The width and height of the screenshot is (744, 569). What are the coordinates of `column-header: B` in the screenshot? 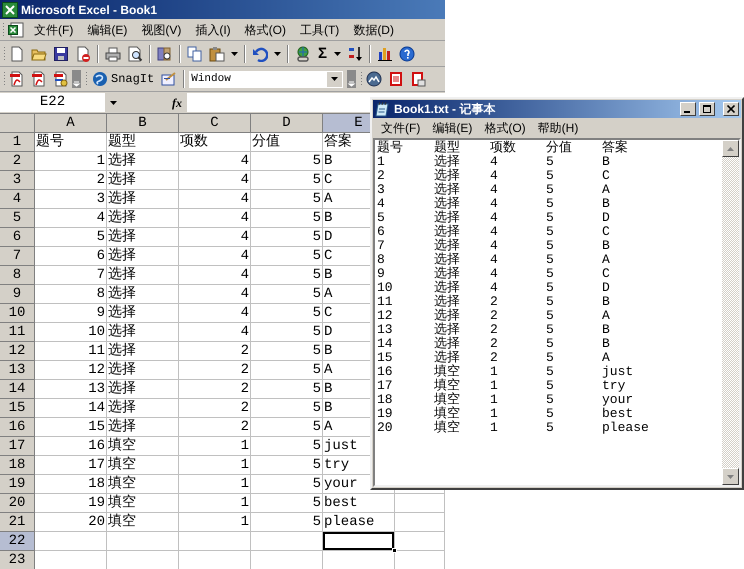 It's located at (143, 123).